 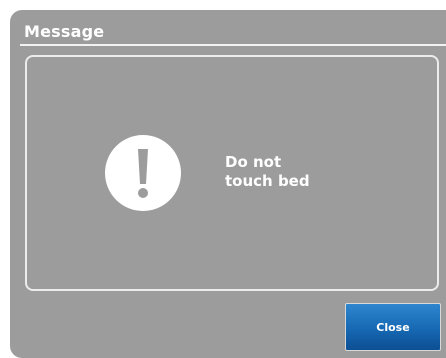 I want to click on close-button: Close, so click(x=393, y=327).